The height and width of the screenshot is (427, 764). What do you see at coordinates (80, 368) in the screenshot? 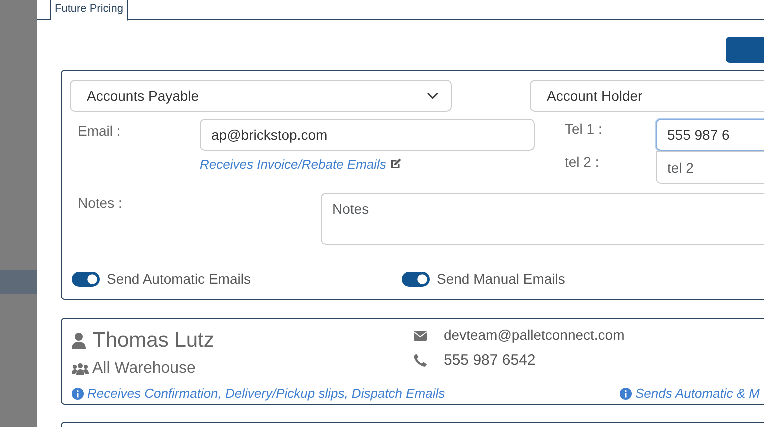
I see `group-icon` at bounding box center [80, 368].